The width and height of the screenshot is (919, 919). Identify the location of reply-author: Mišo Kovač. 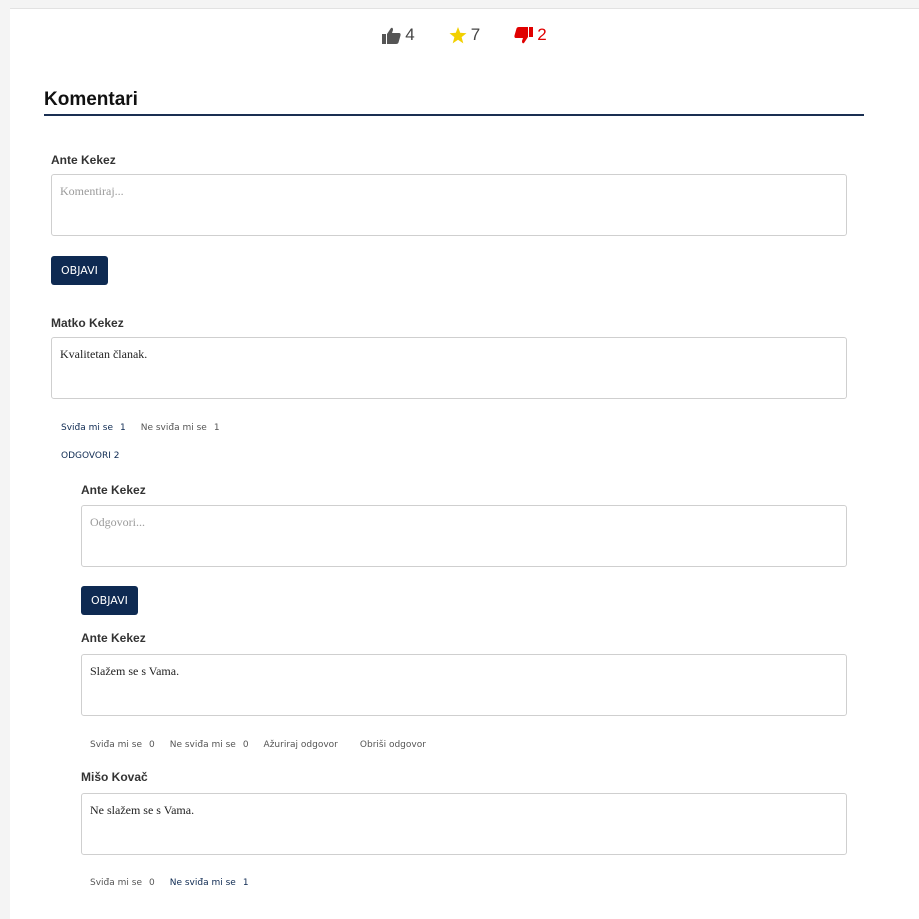
(114, 777).